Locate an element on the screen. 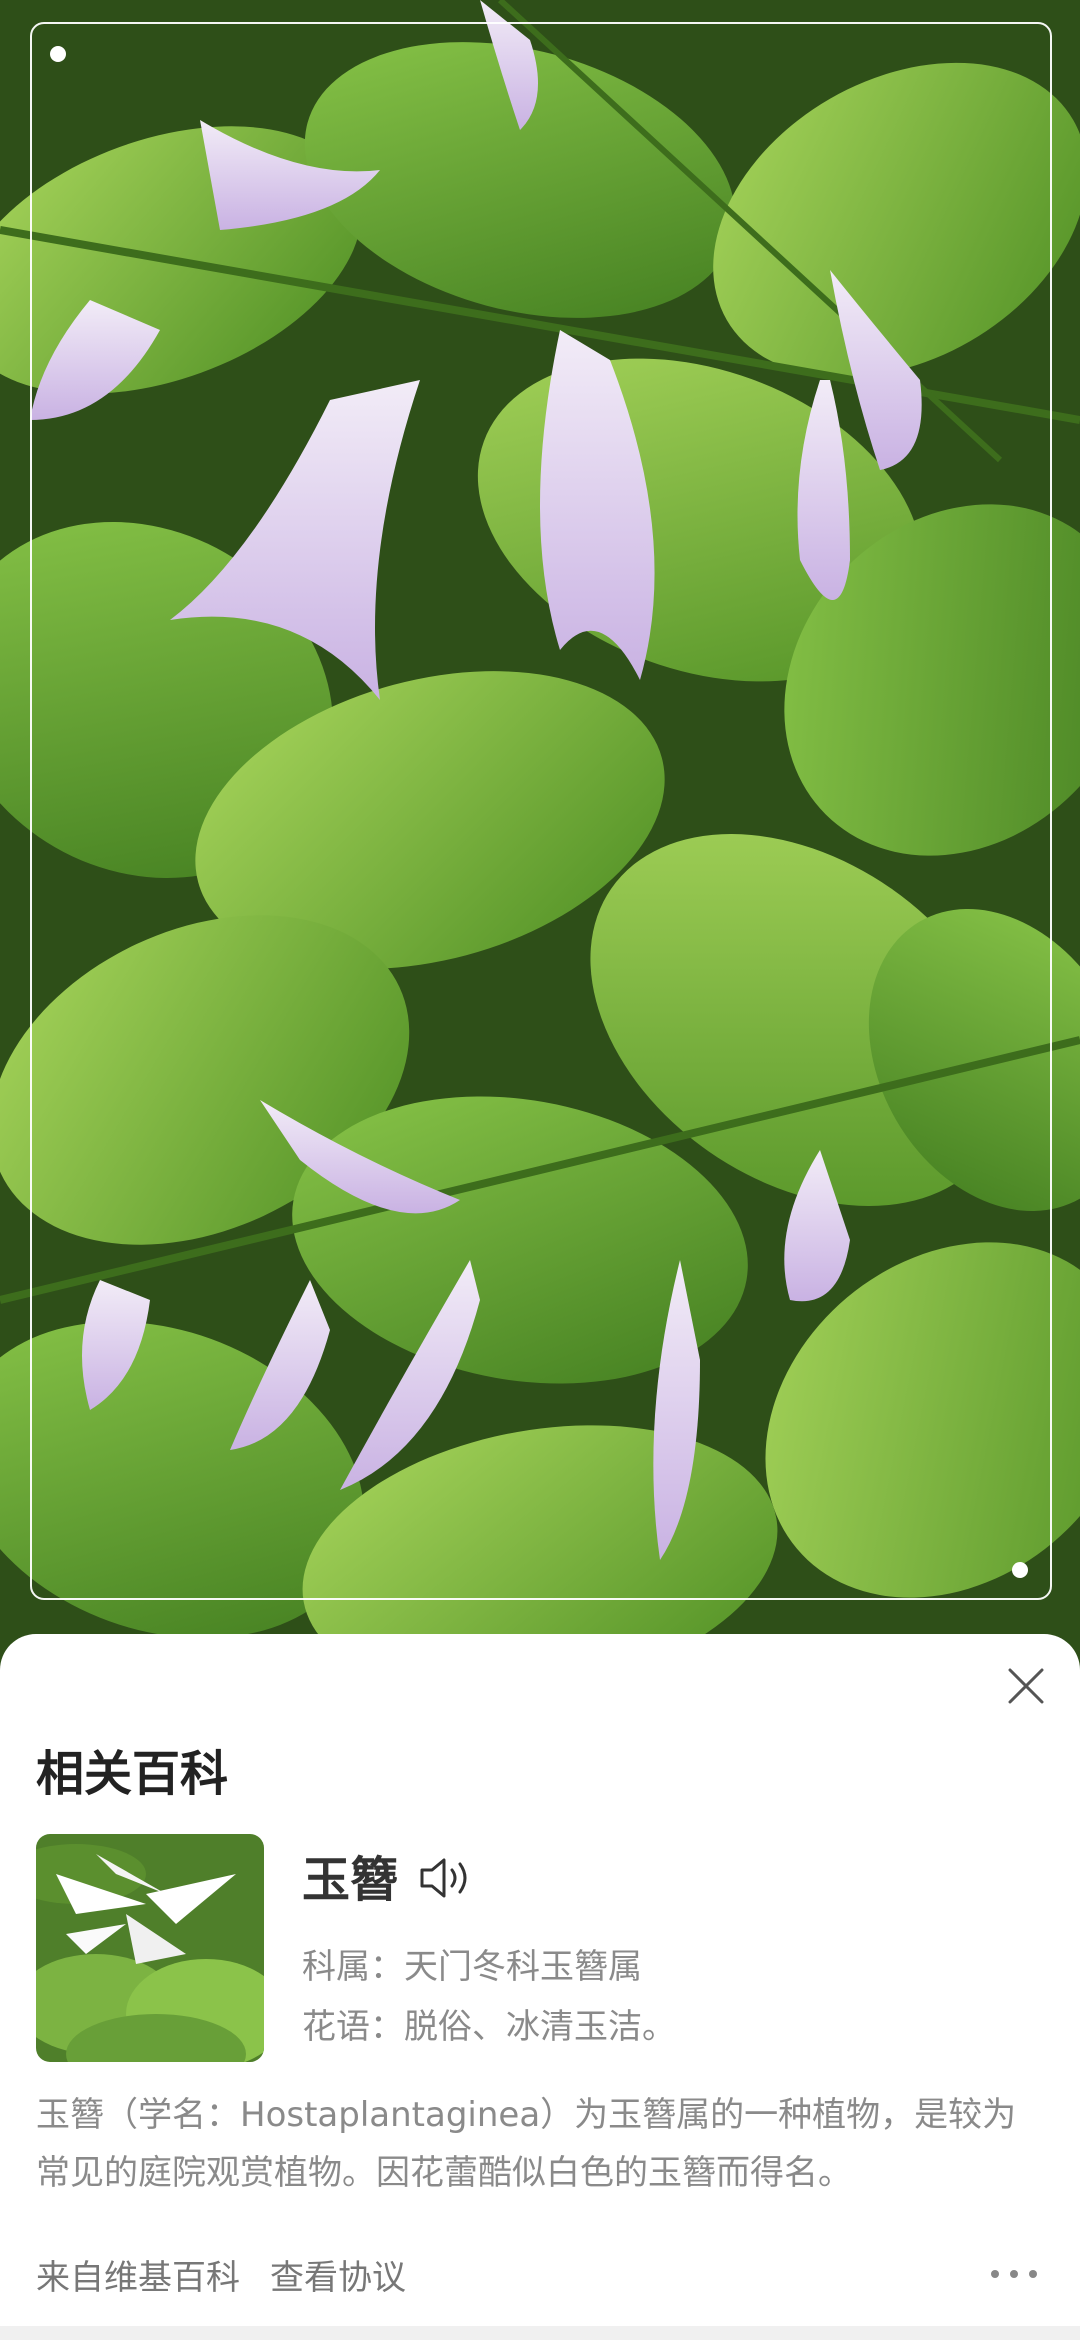 The image size is (1080, 2340). close-button is located at coordinates (1026, 1686).